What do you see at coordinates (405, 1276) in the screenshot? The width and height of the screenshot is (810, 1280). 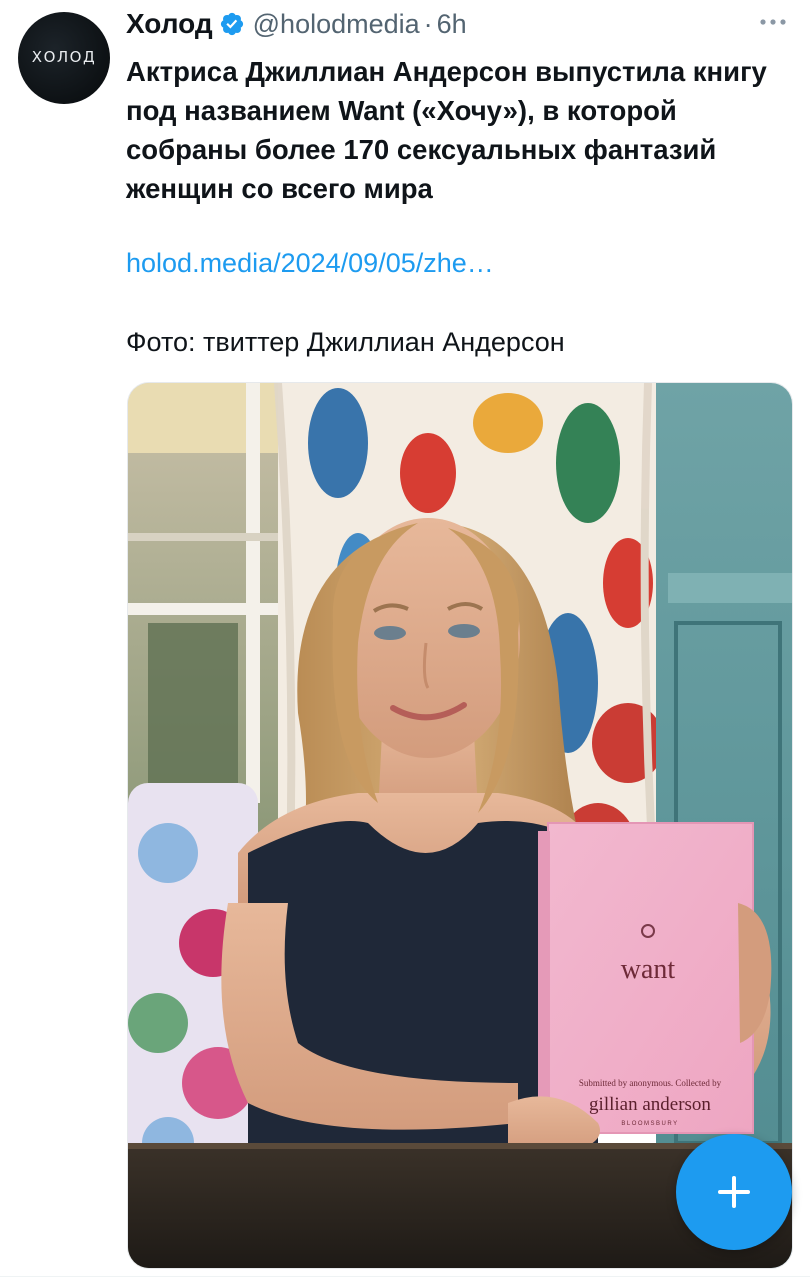 I see `divider` at bounding box center [405, 1276].